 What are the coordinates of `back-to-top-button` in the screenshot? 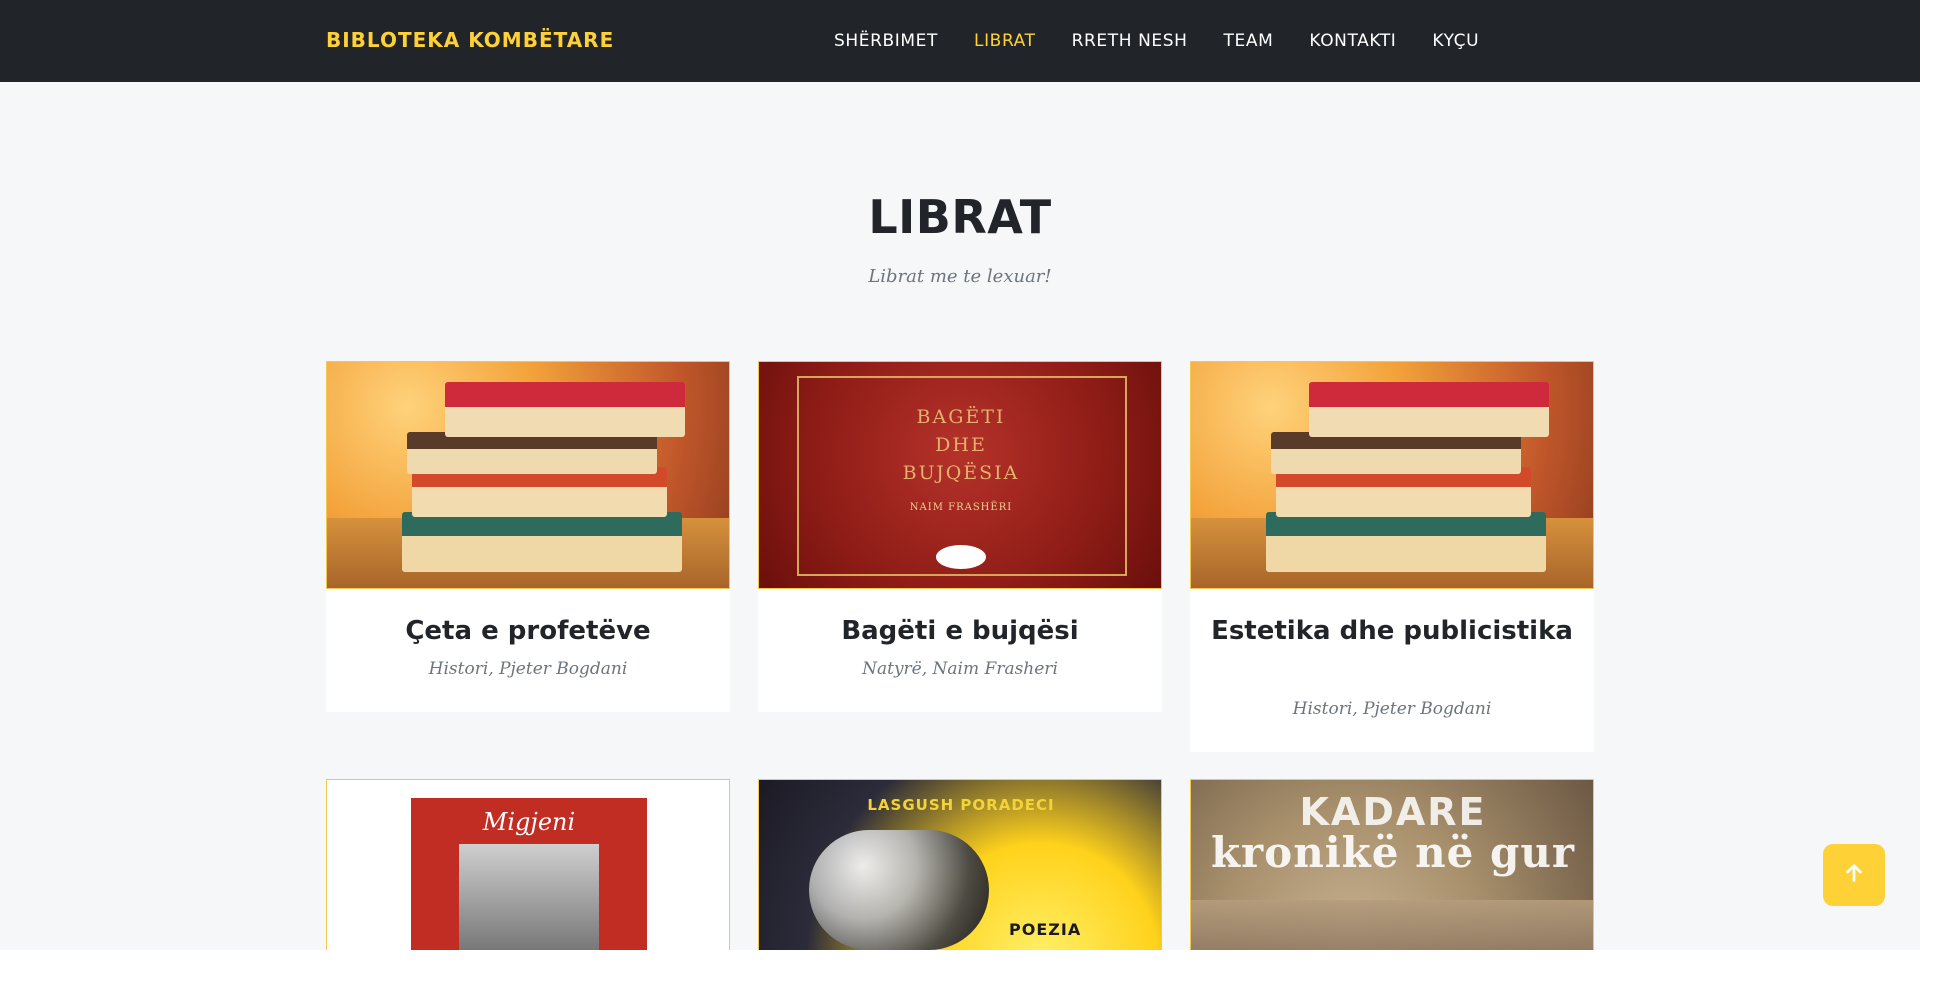 It's located at (1854, 875).